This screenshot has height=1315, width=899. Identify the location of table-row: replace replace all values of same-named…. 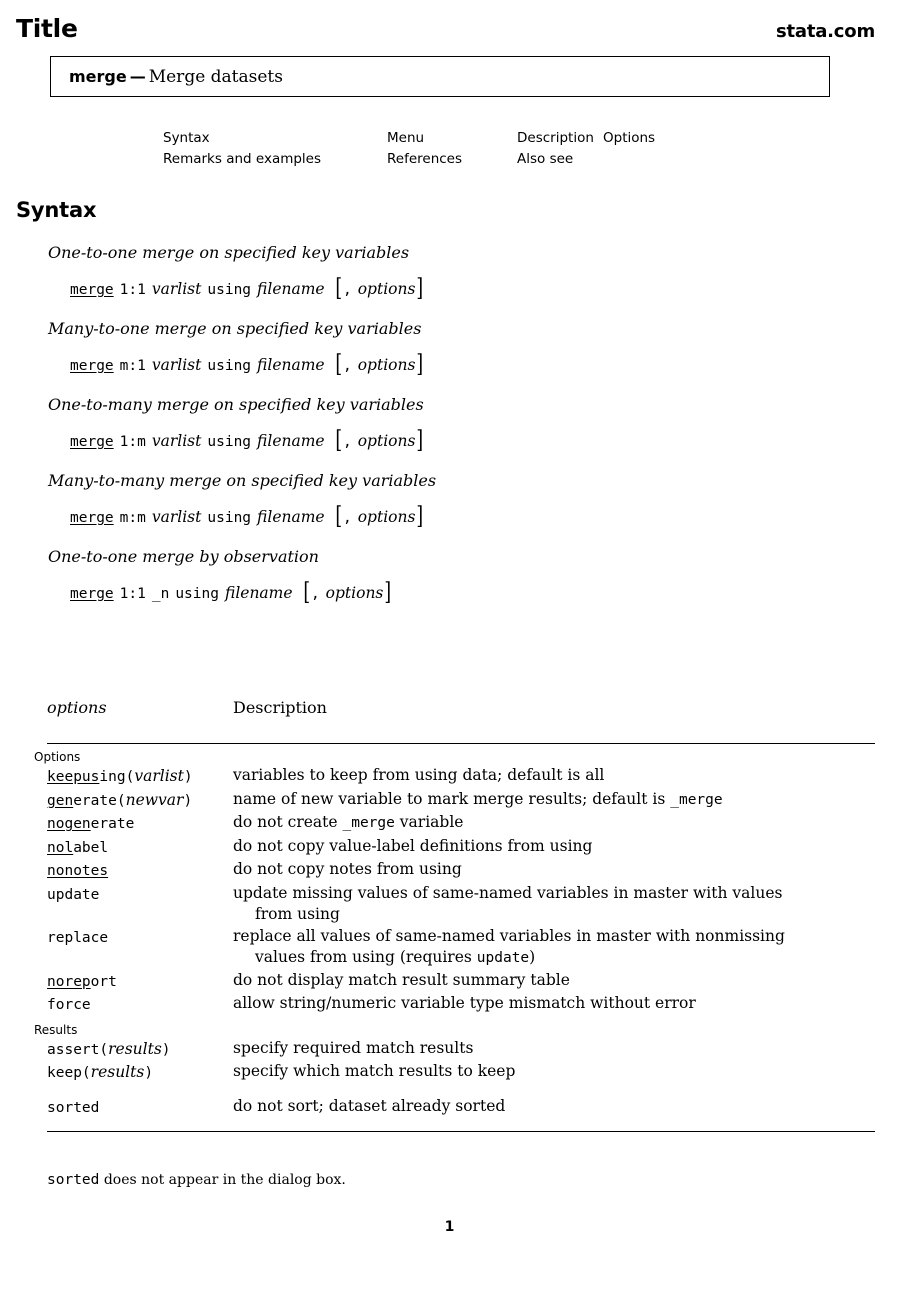
(461, 948).